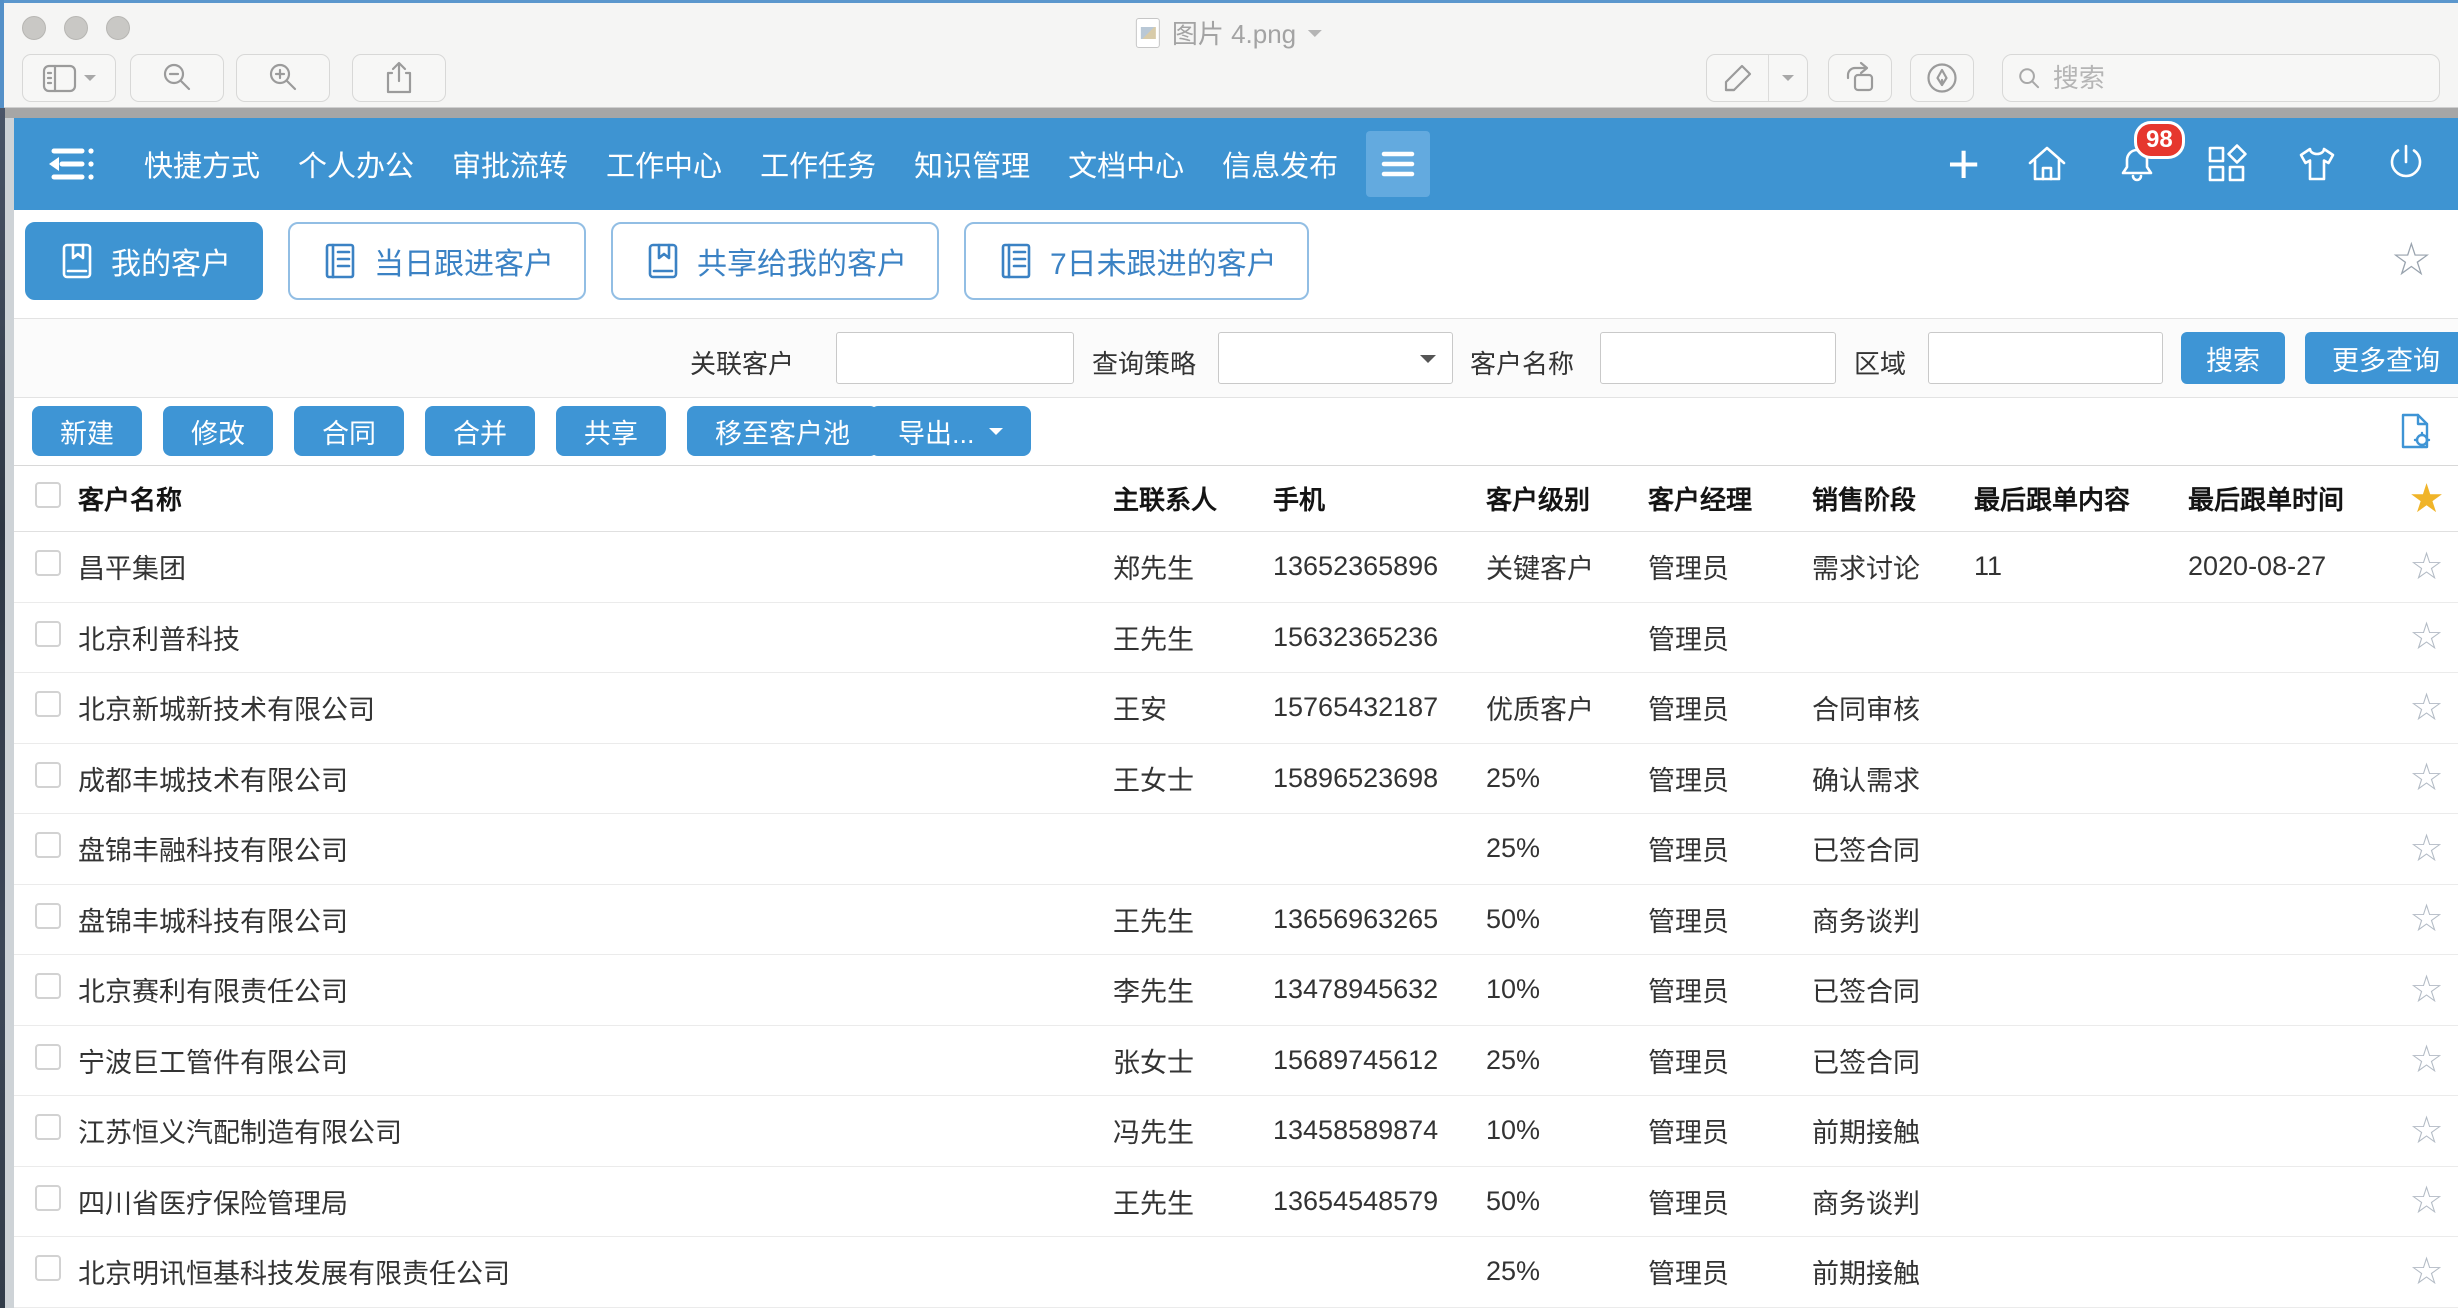 The height and width of the screenshot is (1308, 2458). Describe the element at coordinates (595, 778) in the screenshot. I see `customer-name-cell: 成都丰城技术有限公司` at that location.